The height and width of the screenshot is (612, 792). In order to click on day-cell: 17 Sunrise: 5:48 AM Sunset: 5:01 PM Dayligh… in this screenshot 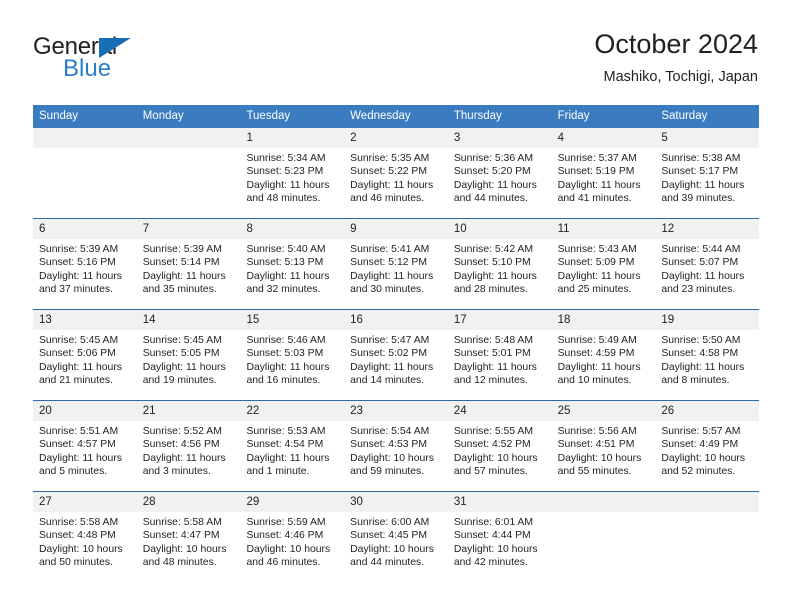, I will do `click(499, 355)`.